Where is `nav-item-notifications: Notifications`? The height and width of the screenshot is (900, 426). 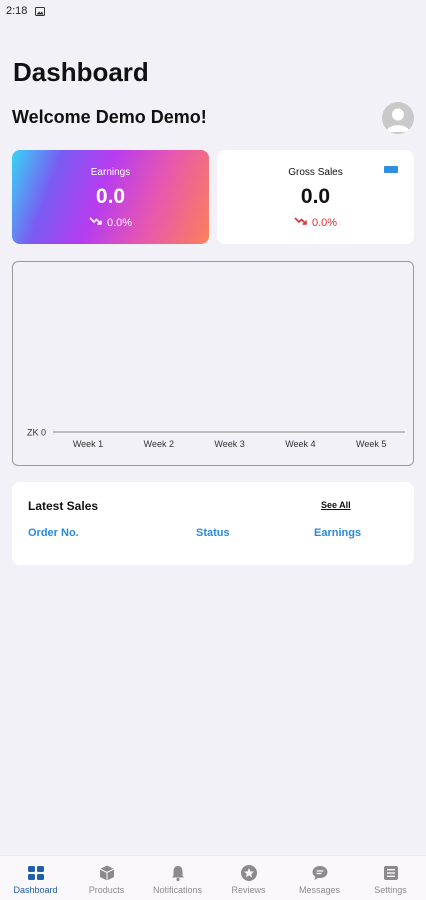 nav-item-notifications: Notifications is located at coordinates (177, 878).